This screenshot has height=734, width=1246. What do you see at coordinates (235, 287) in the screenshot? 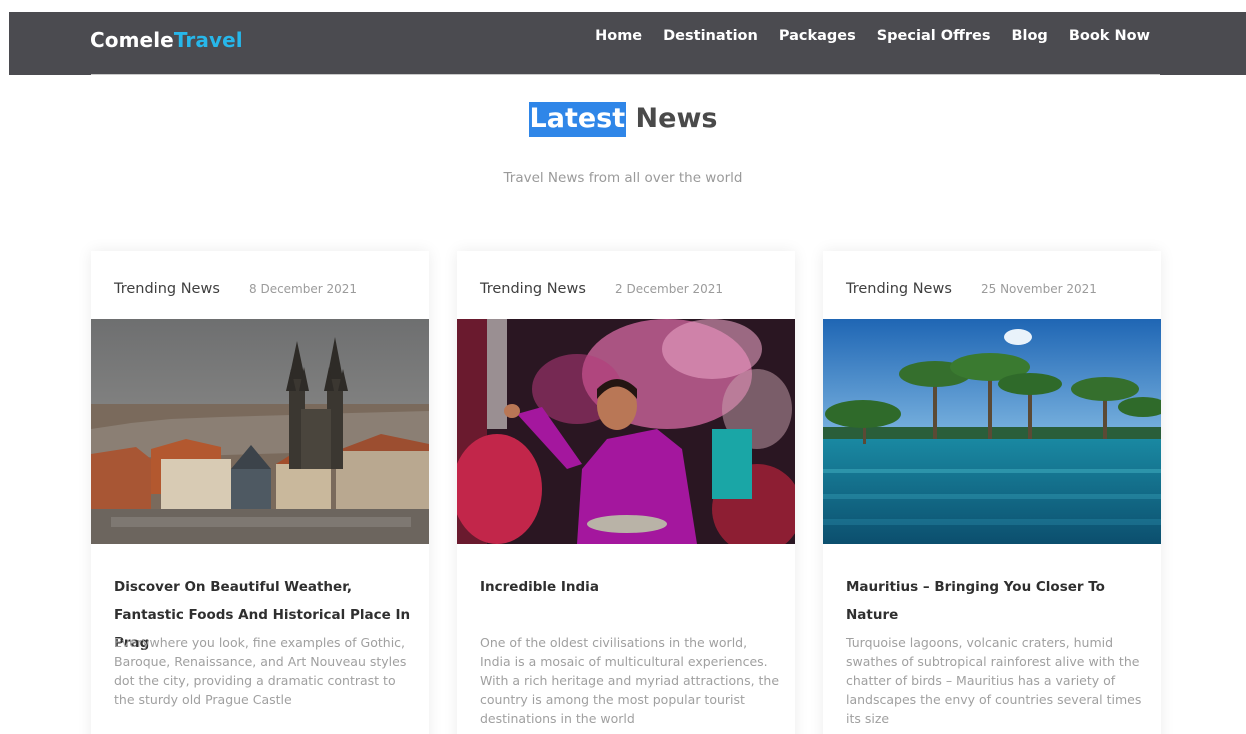
I see `card-meta: Trending News 8 December 2021` at bounding box center [235, 287].